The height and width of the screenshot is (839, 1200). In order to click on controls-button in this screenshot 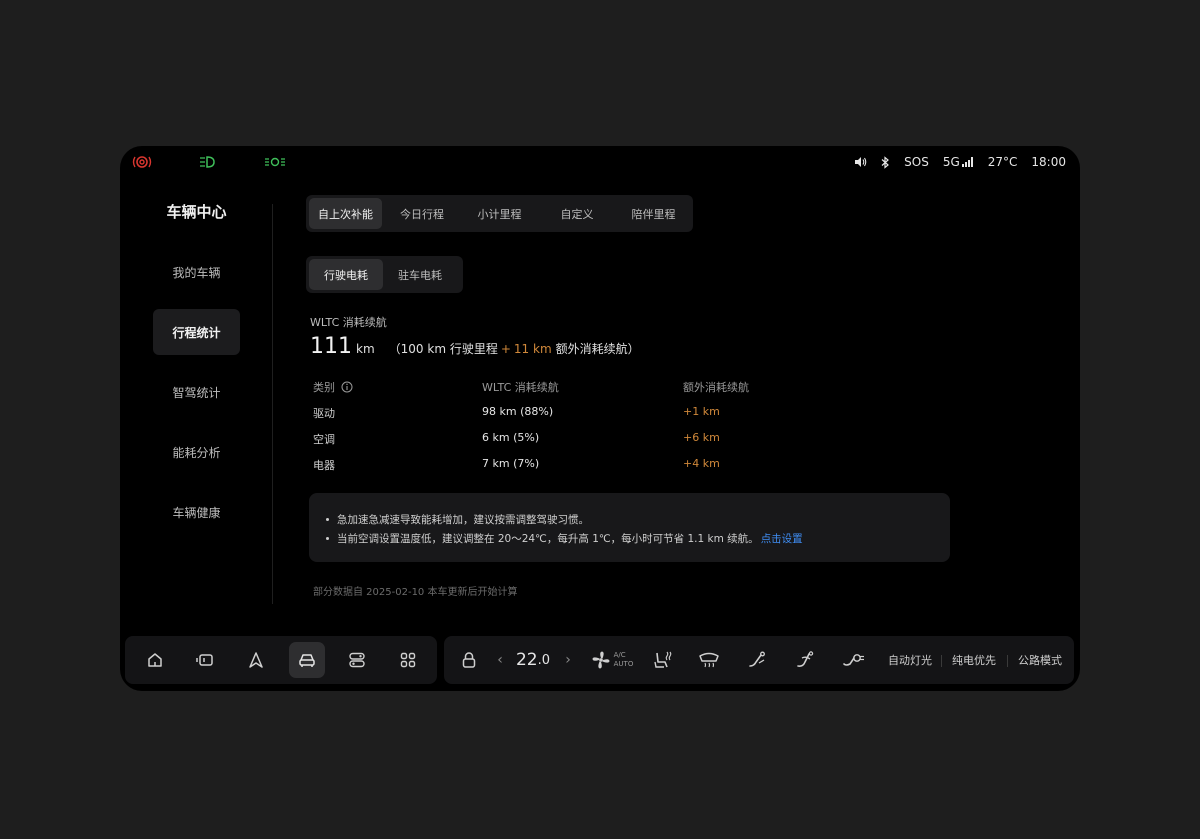, I will do `click(357, 660)`.